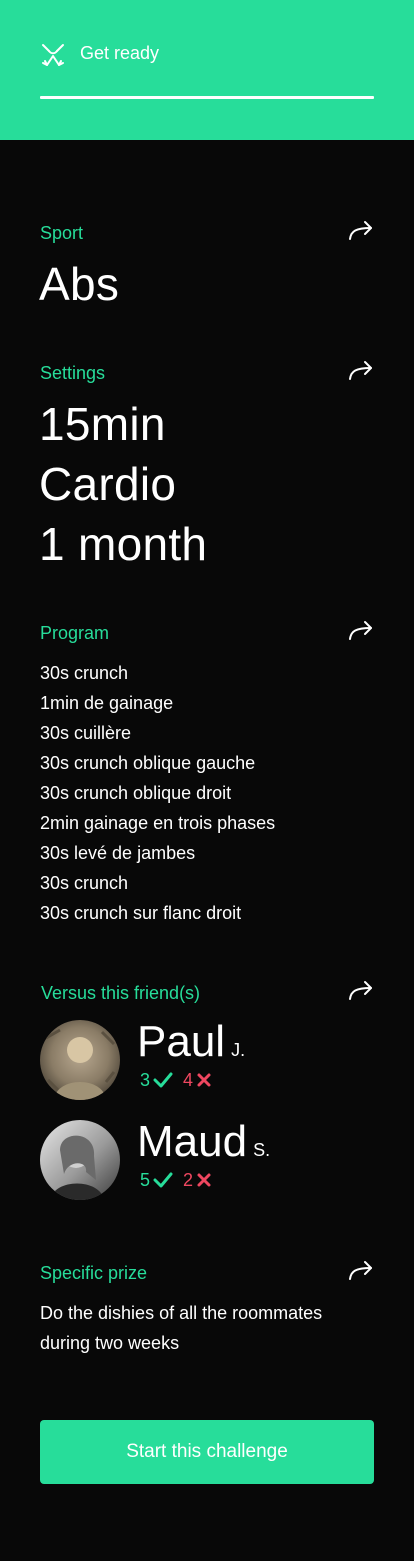 This screenshot has width=414, height=1561. I want to click on list-item: 30s crunch sur flanc droit, so click(141, 913).